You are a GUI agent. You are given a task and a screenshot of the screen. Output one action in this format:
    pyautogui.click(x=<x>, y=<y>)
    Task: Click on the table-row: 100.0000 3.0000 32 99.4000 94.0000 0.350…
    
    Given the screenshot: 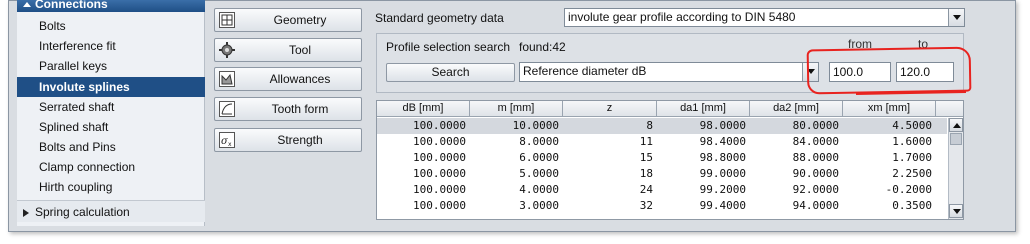 What is the action you would take?
    pyautogui.click(x=662, y=206)
    